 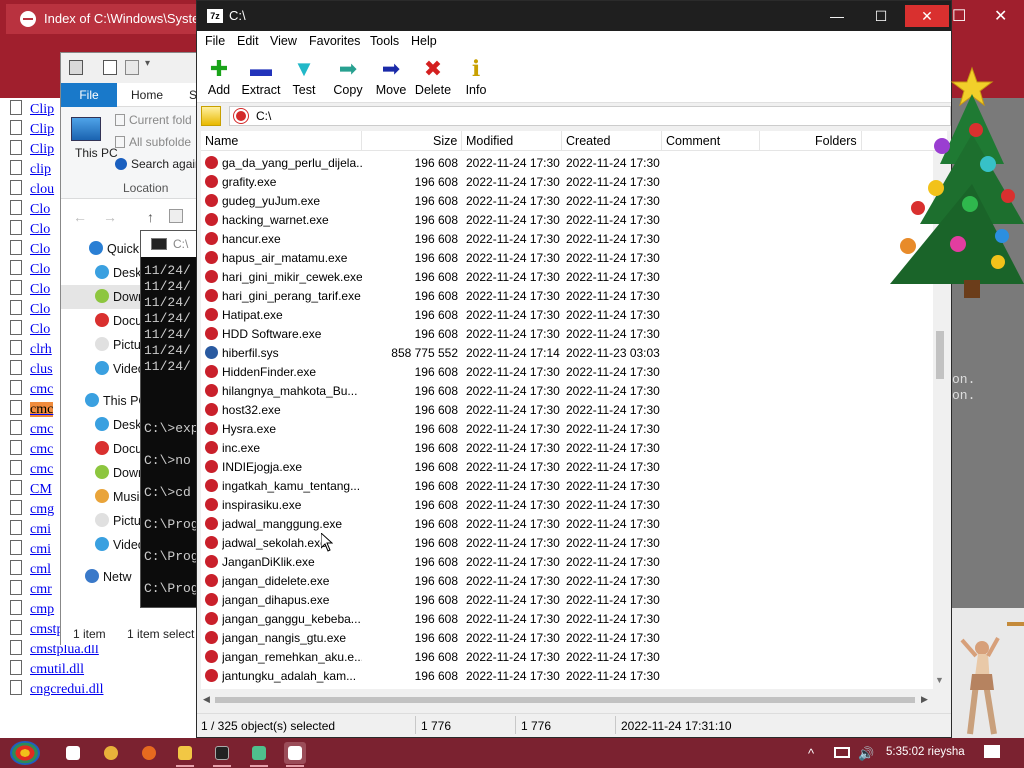 I want to click on directory-link: clus, so click(x=31, y=370).